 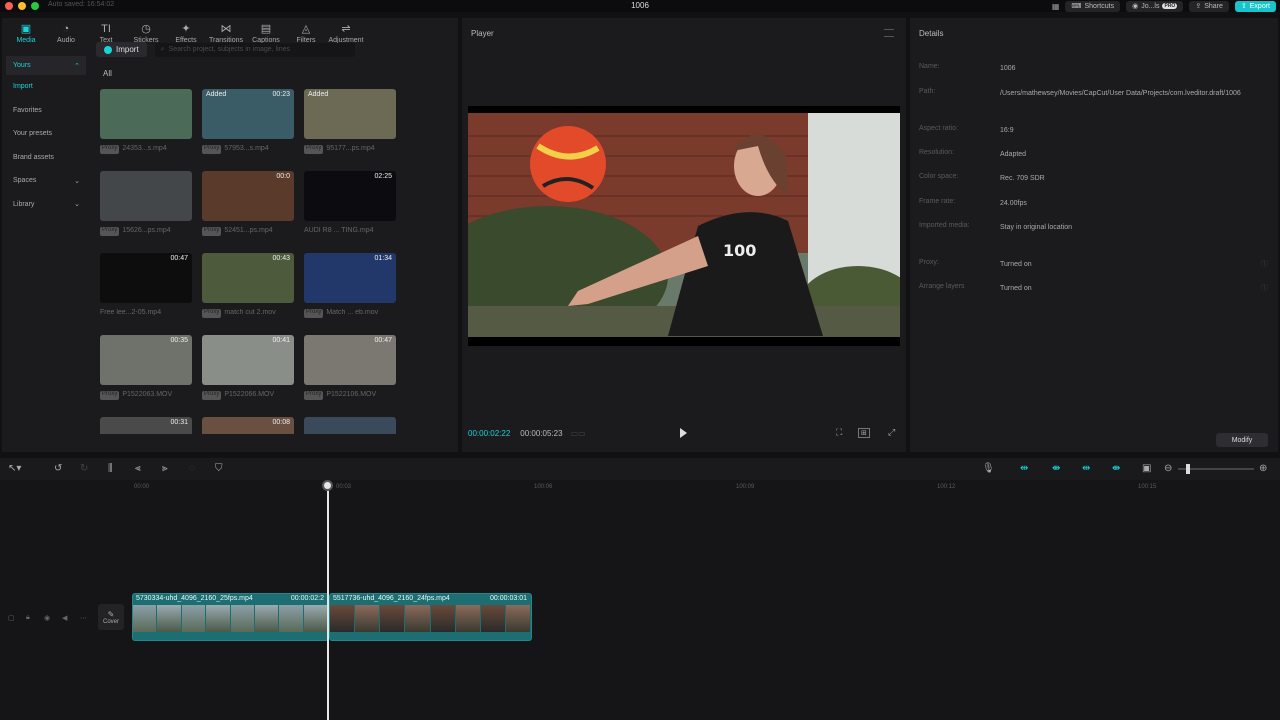 What do you see at coordinates (327, 485) in the screenshot?
I see `playhead-handle` at bounding box center [327, 485].